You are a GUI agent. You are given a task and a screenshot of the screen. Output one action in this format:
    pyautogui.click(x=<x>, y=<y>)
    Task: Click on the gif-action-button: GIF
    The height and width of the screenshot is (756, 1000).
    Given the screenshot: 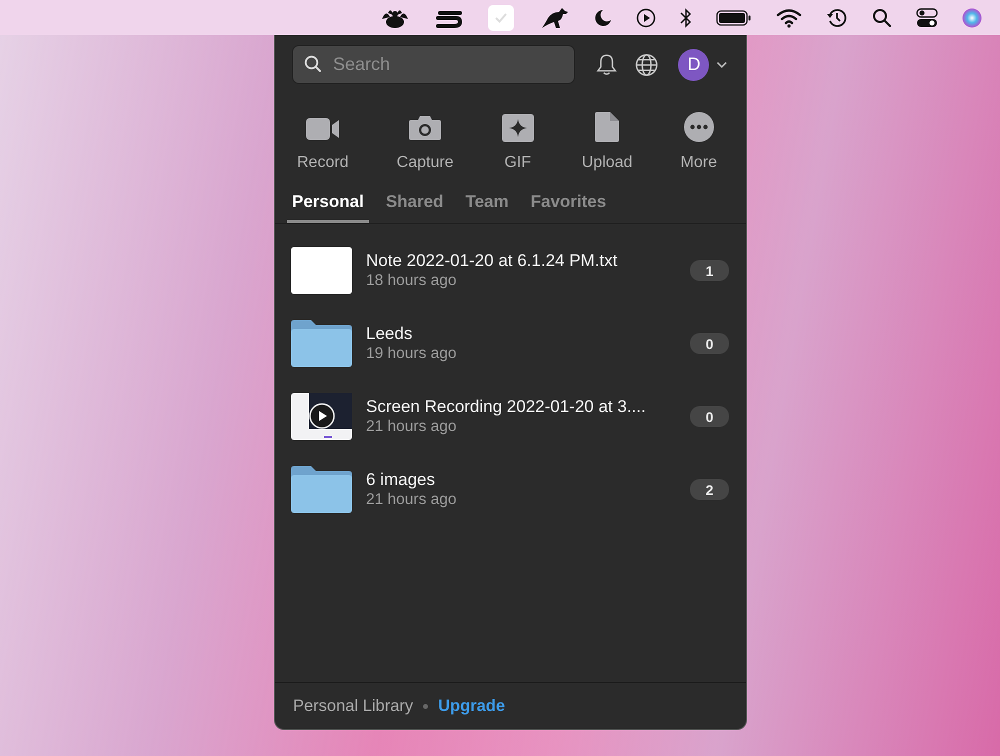 What is the action you would take?
    pyautogui.click(x=518, y=142)
    